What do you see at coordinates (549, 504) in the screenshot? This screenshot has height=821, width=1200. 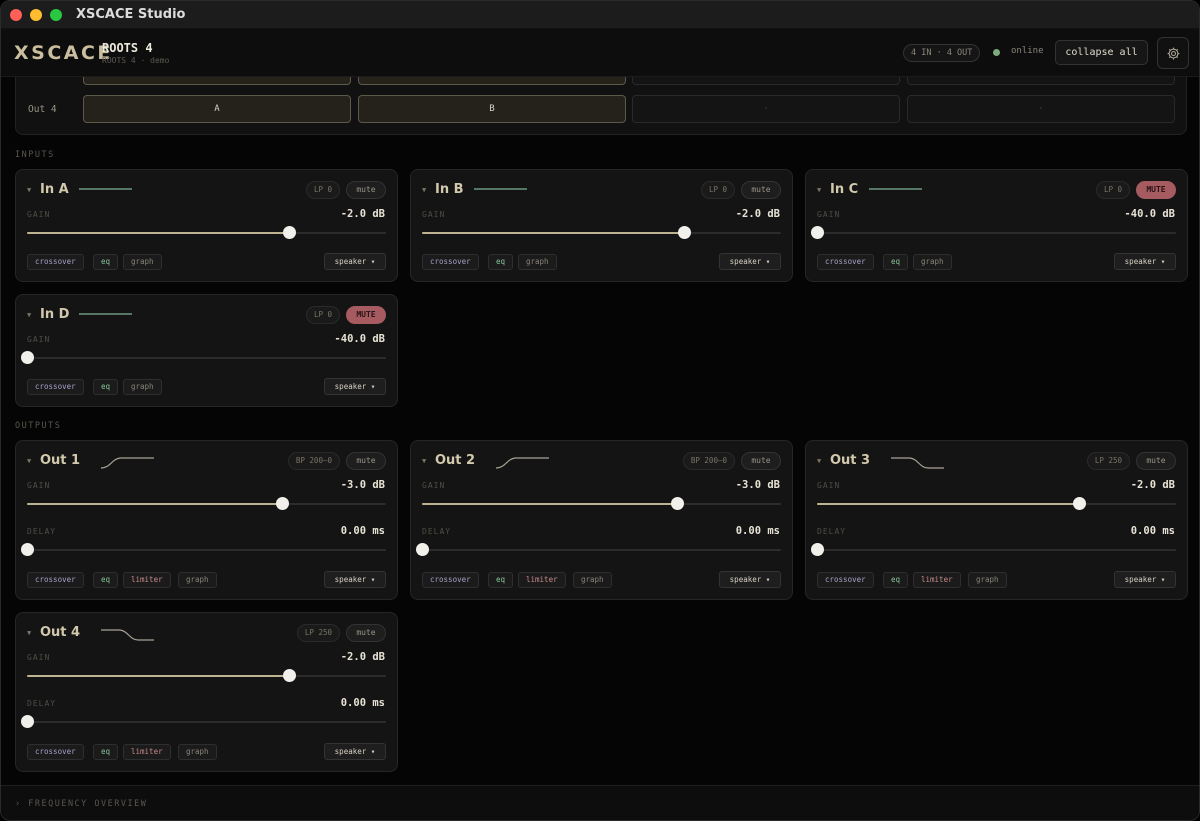 I see `gain-slider-fill` at bounding box center [549, 504].